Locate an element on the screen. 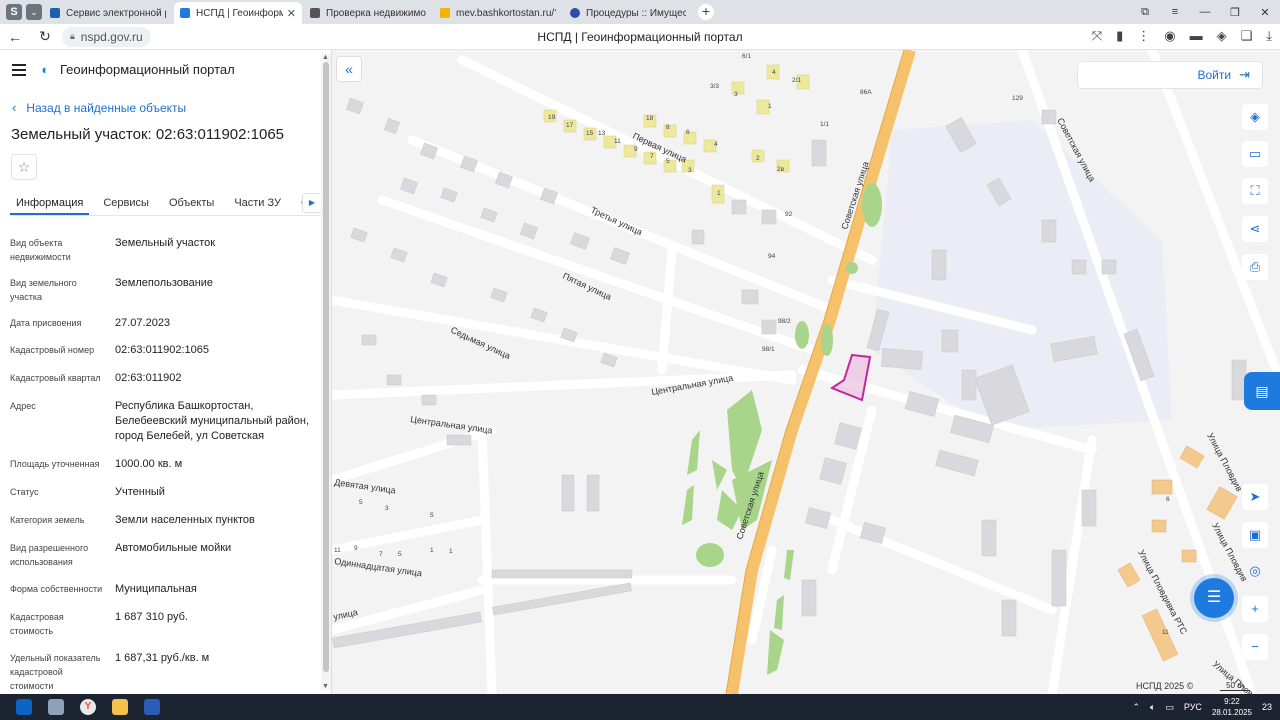 Image resolution: width=1280 pixels, height=720 pixels. collapse-panel-button: « is located at coordinates (349, 69).